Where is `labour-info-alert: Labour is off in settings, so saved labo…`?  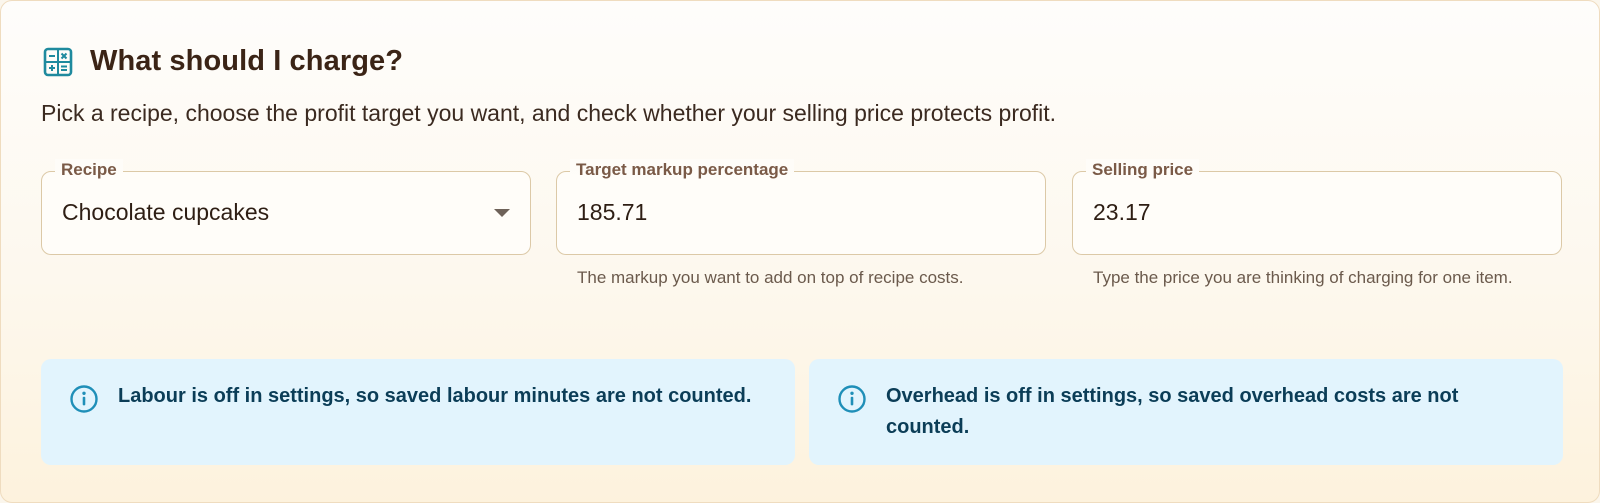
labour-info-alert: Labour is off in settings, so saved labo… is located at coordinates (418, 412).